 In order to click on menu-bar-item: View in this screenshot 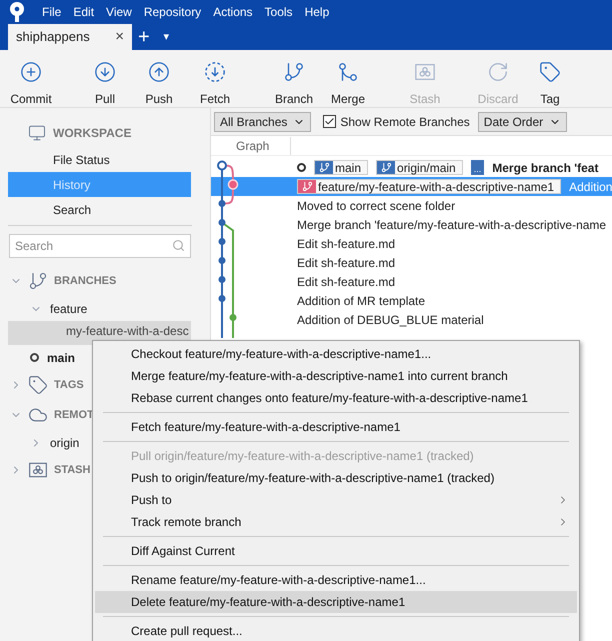, I will do `click(119, 12)`.